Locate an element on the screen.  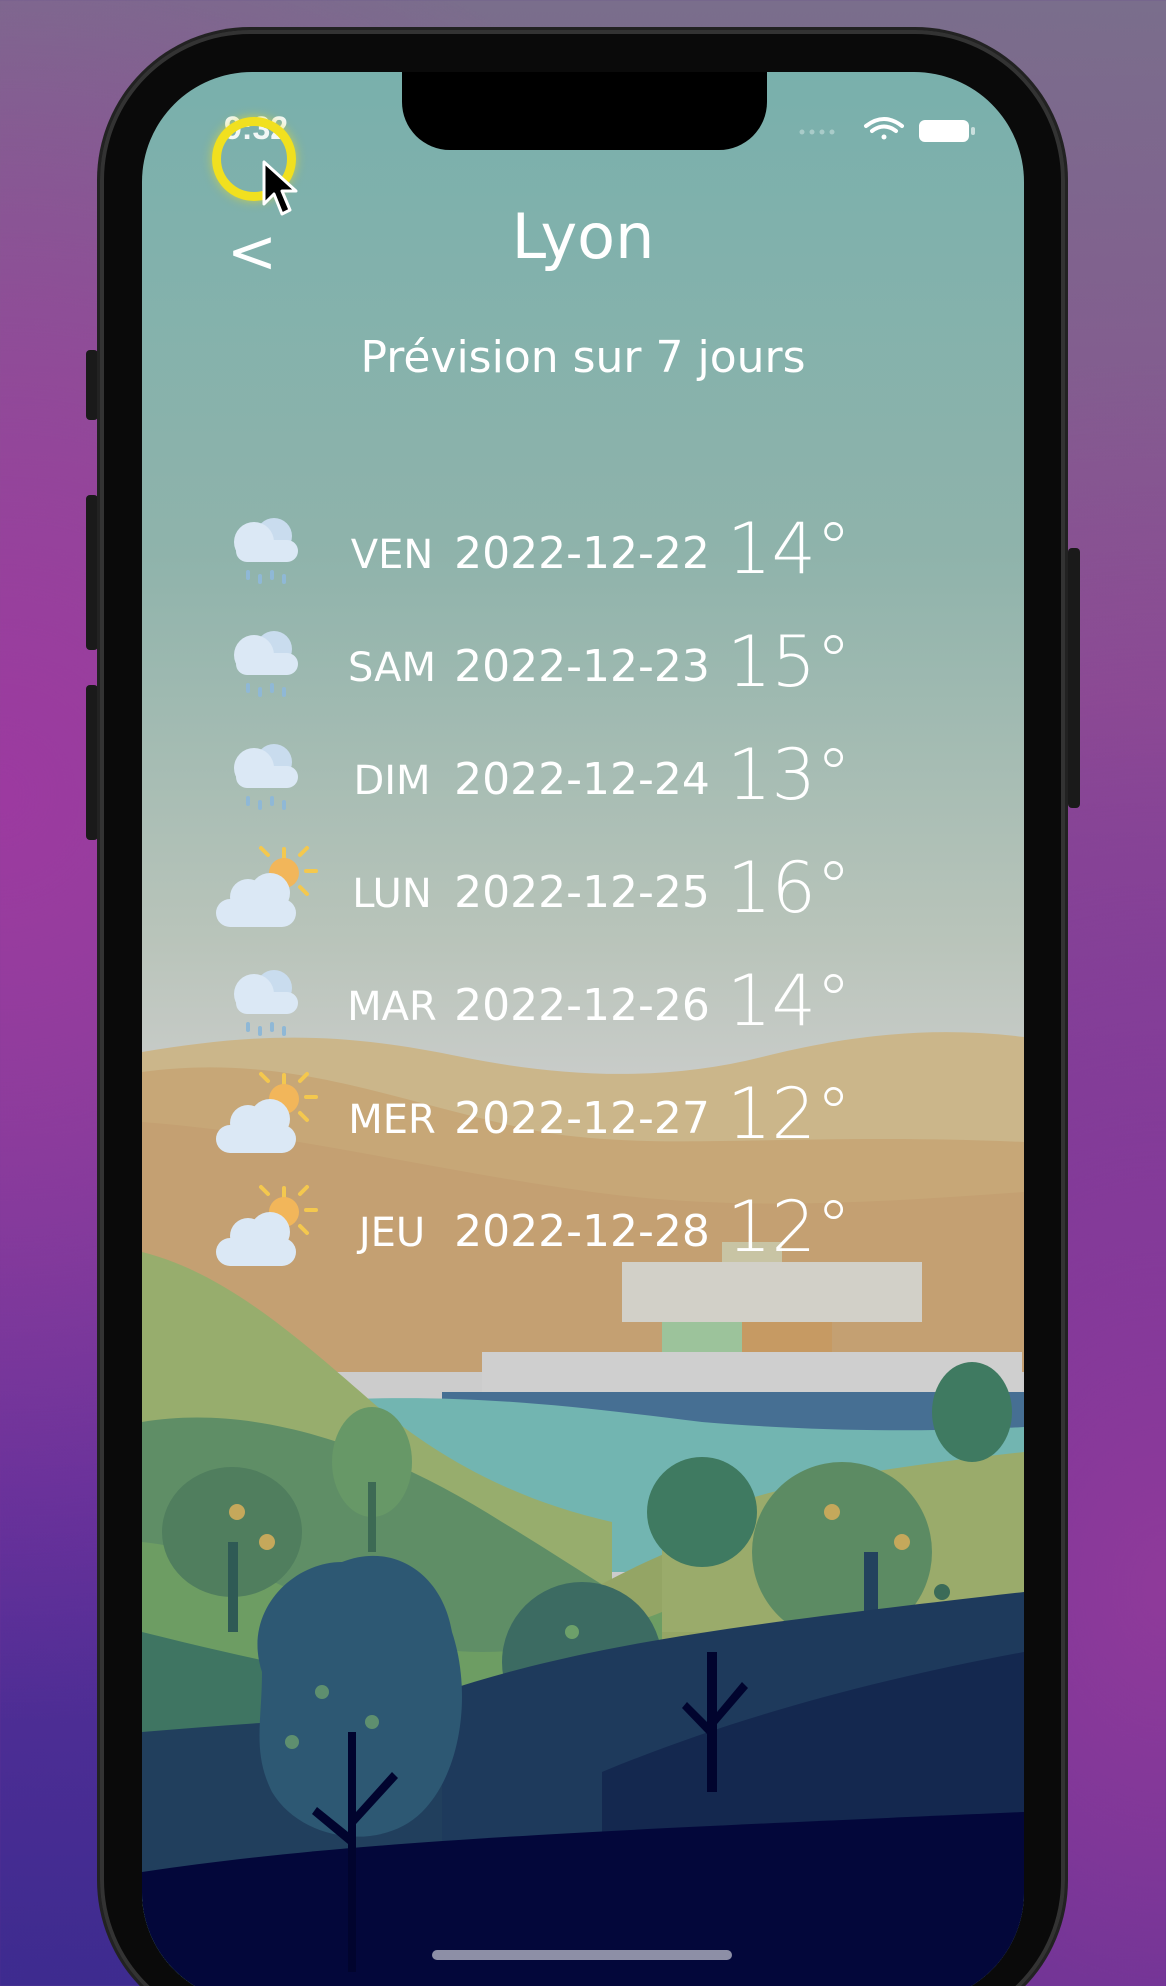
battery-icon is located at coordinates (947, 131).